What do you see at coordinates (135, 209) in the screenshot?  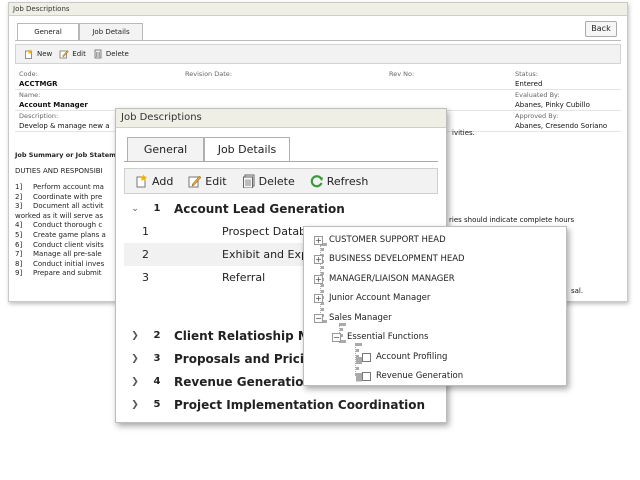 I see `chevron-down-icon: ⌄` at bounding box center [135, 209].